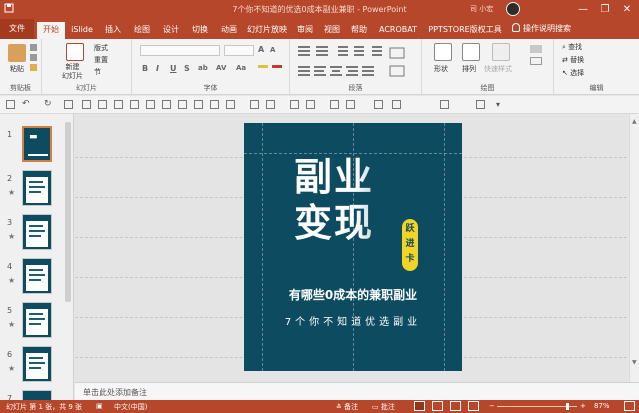 This screenshot has height=413, width=639. I want to click on spacing-button: AV, so click(221, 68).